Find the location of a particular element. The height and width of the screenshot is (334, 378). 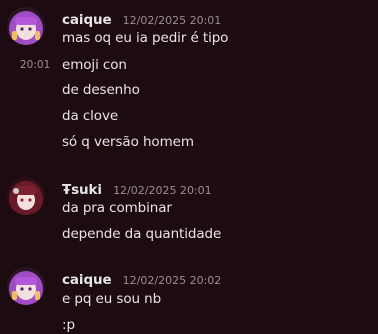

anime-girl-red-hair-avatar-icon is located at coordinates (26, 196).